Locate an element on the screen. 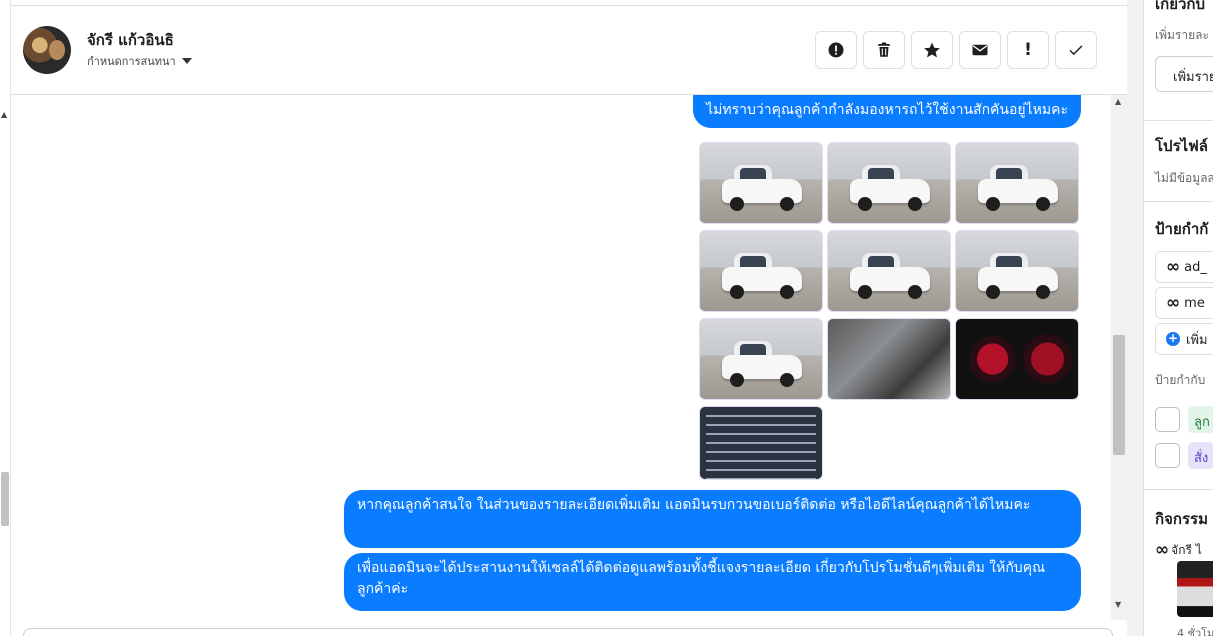  follow-up-button: ! is located at coordinates (1028, 50).